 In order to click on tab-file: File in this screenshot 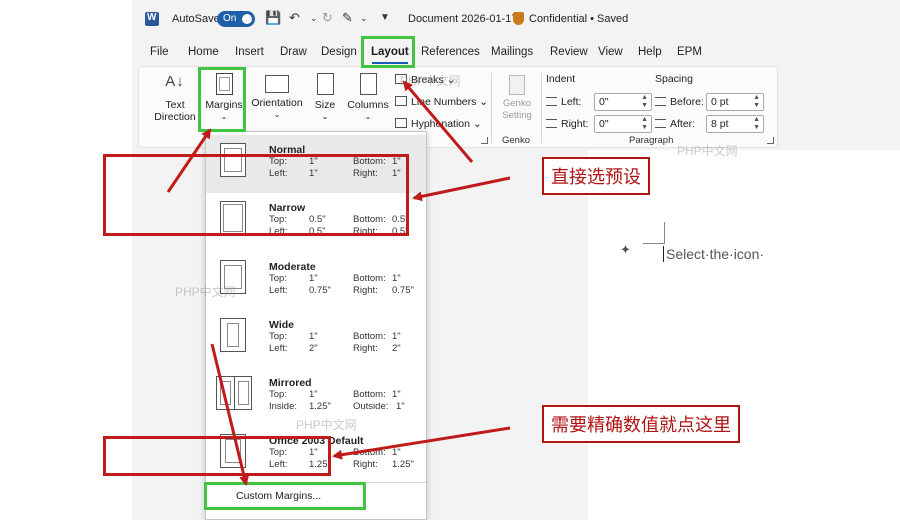, I will do `click(159, 52)`.